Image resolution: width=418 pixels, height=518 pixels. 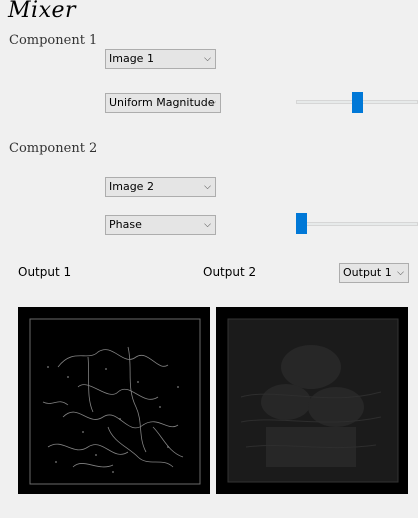 I want to click on component2-label: Component 2, so click(x=53, y=148).